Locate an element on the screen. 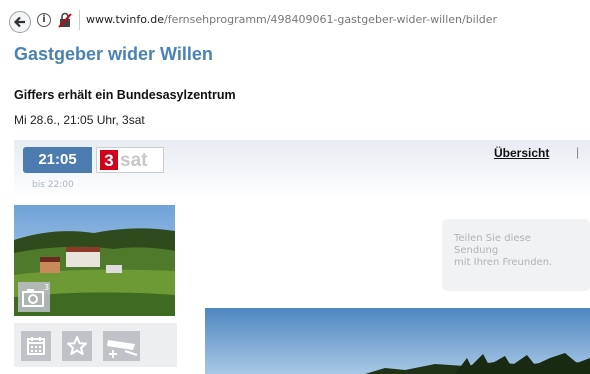  arrow-left-icon is located at coordinates (19, 22).